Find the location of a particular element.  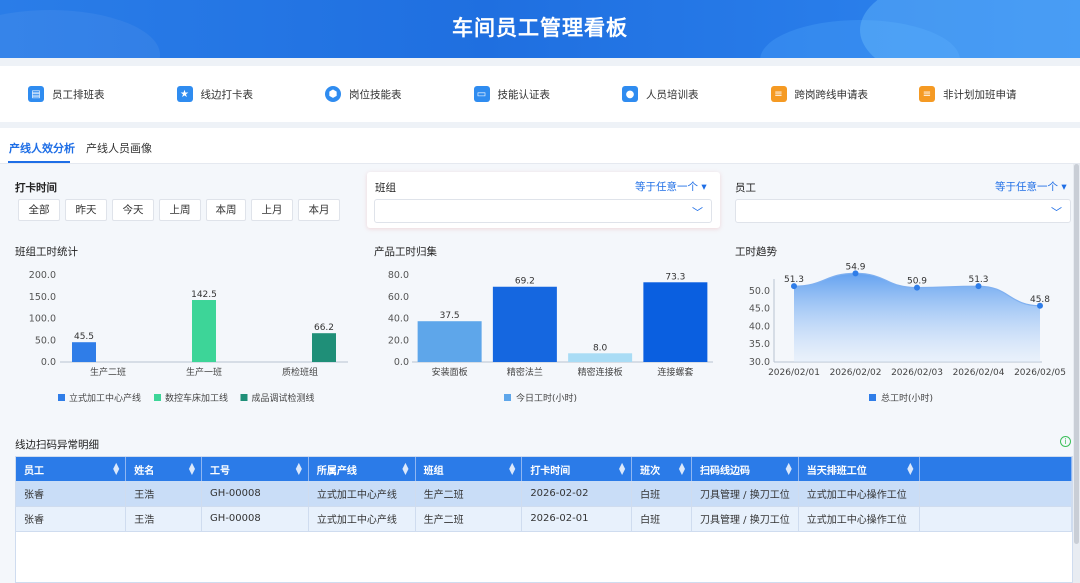

tab-personnel-profile: 产线人员画像 is located at coordinates (119, 148).